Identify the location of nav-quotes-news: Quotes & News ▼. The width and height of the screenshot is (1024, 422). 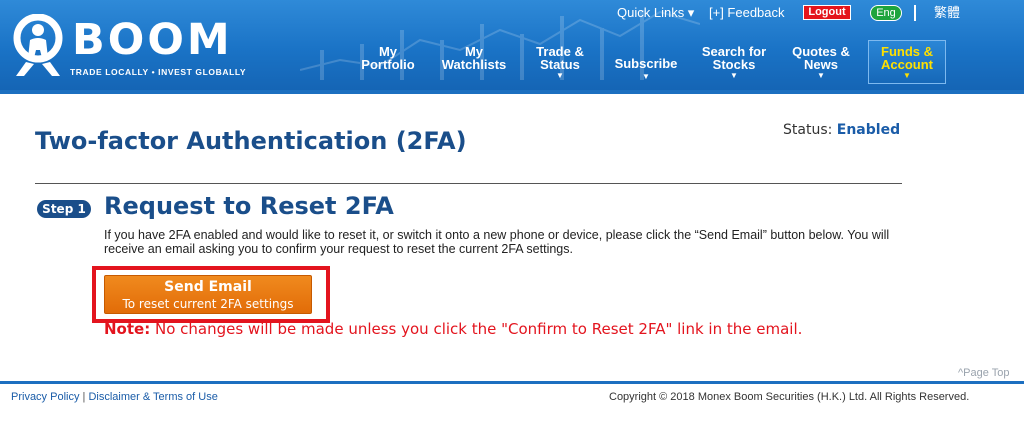
(821, 66).